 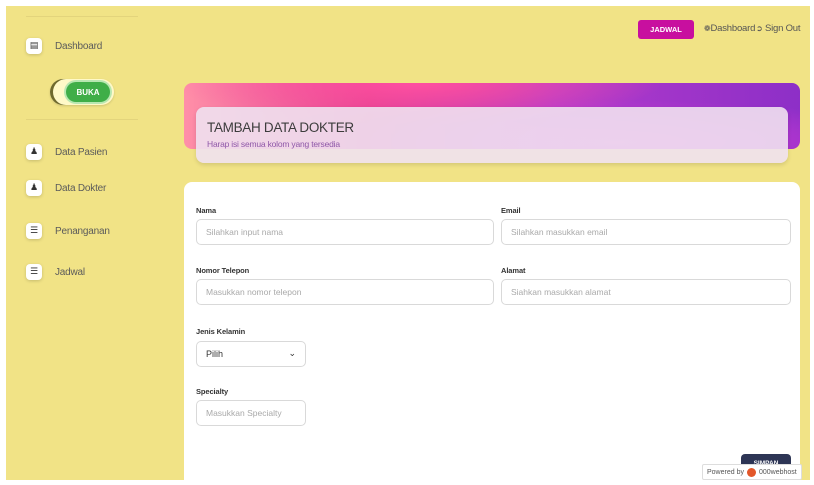 I want to click on dashboard-link: ❁Dashboard, so click(x=729, y=28).